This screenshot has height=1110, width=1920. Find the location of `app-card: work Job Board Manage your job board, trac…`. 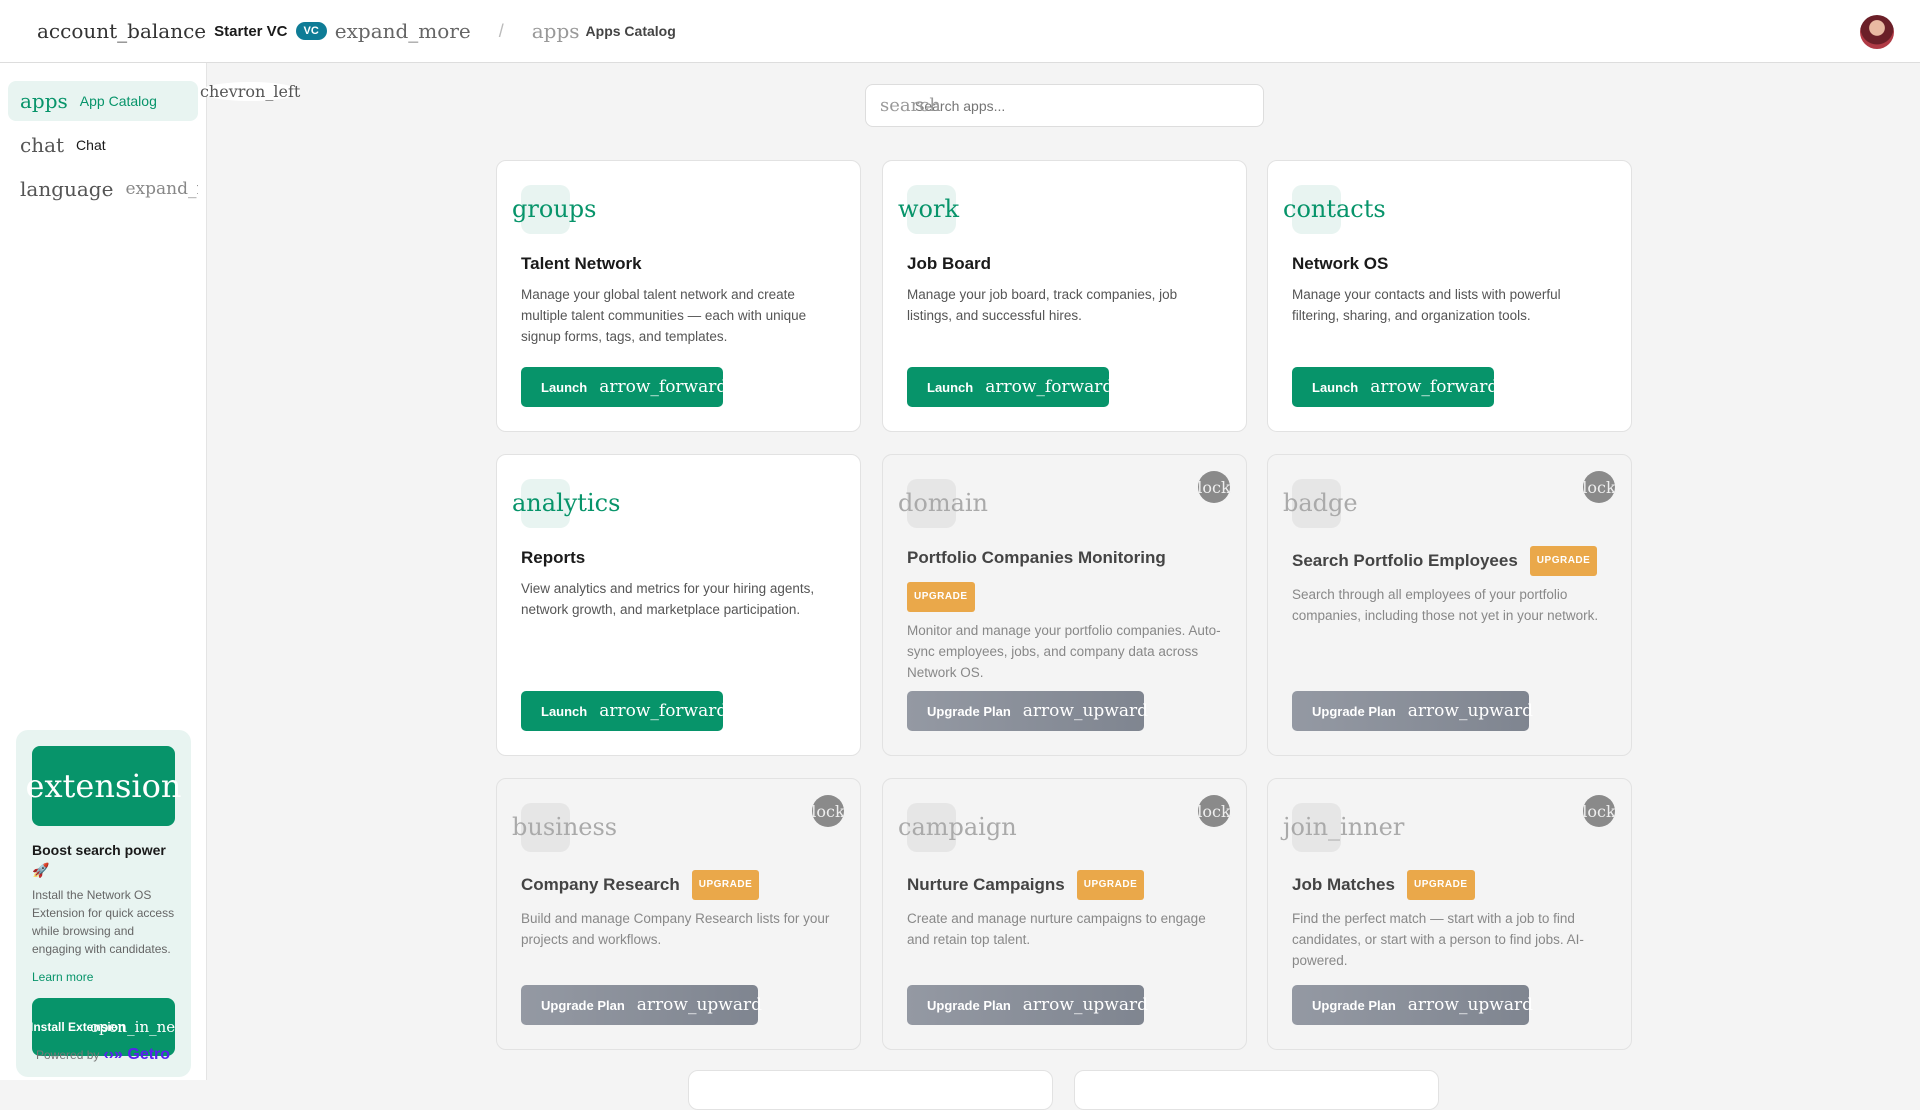

app-card: work Job Board Manage your job board, trac… is located at coordinates (1064, 296).